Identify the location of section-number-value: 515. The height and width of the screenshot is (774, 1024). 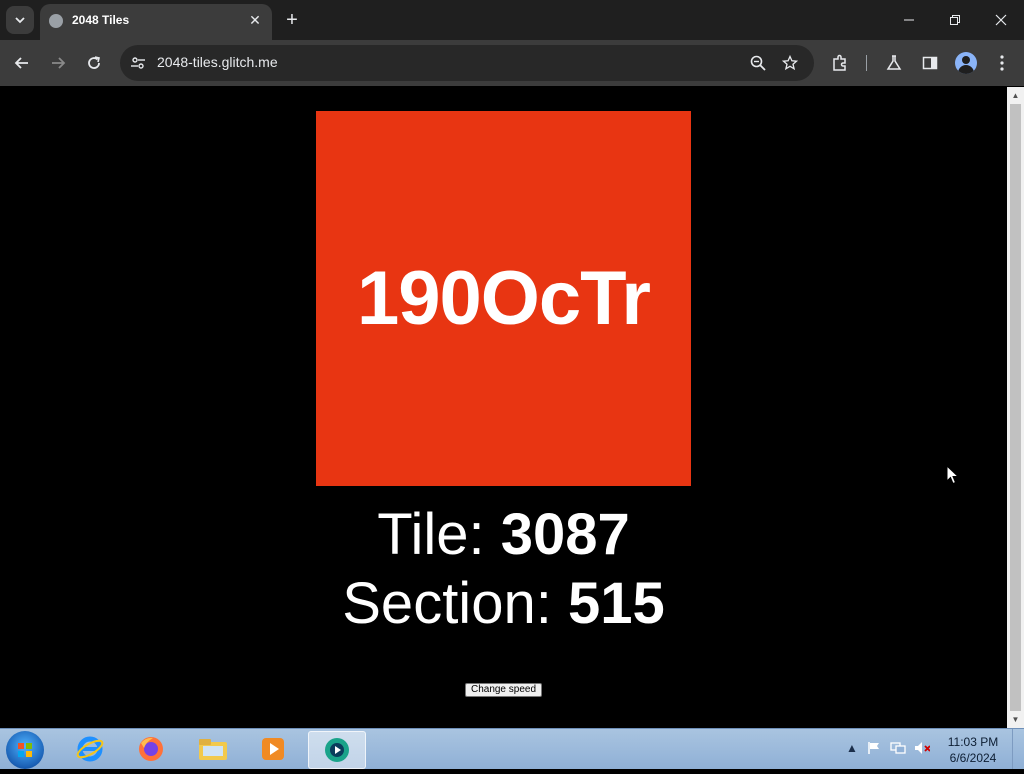
(616, 603).